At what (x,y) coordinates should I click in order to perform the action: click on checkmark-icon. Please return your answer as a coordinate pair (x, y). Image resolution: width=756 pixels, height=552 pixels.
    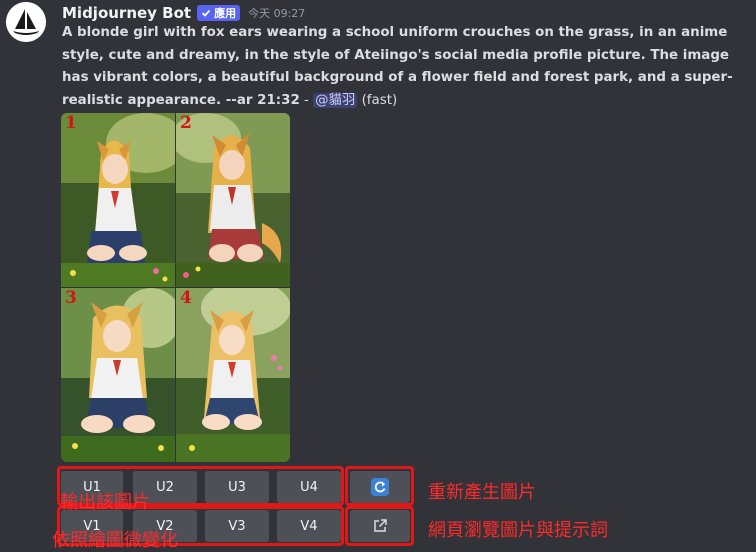
    Looking at the image, I should click on (206, 13).